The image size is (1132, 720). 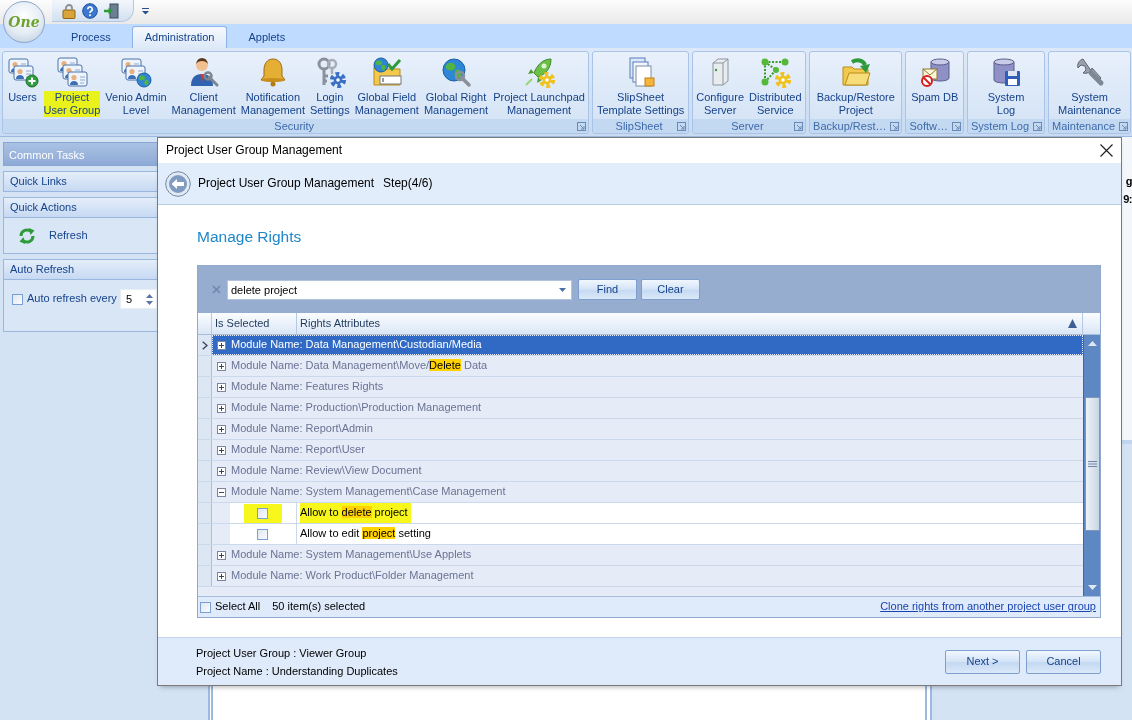 What do you see at coordinates (640, 576) in the screenshot?
I see `grid-row: Module Name: Work Product\Folder Management` at bounding box center [640, 576].